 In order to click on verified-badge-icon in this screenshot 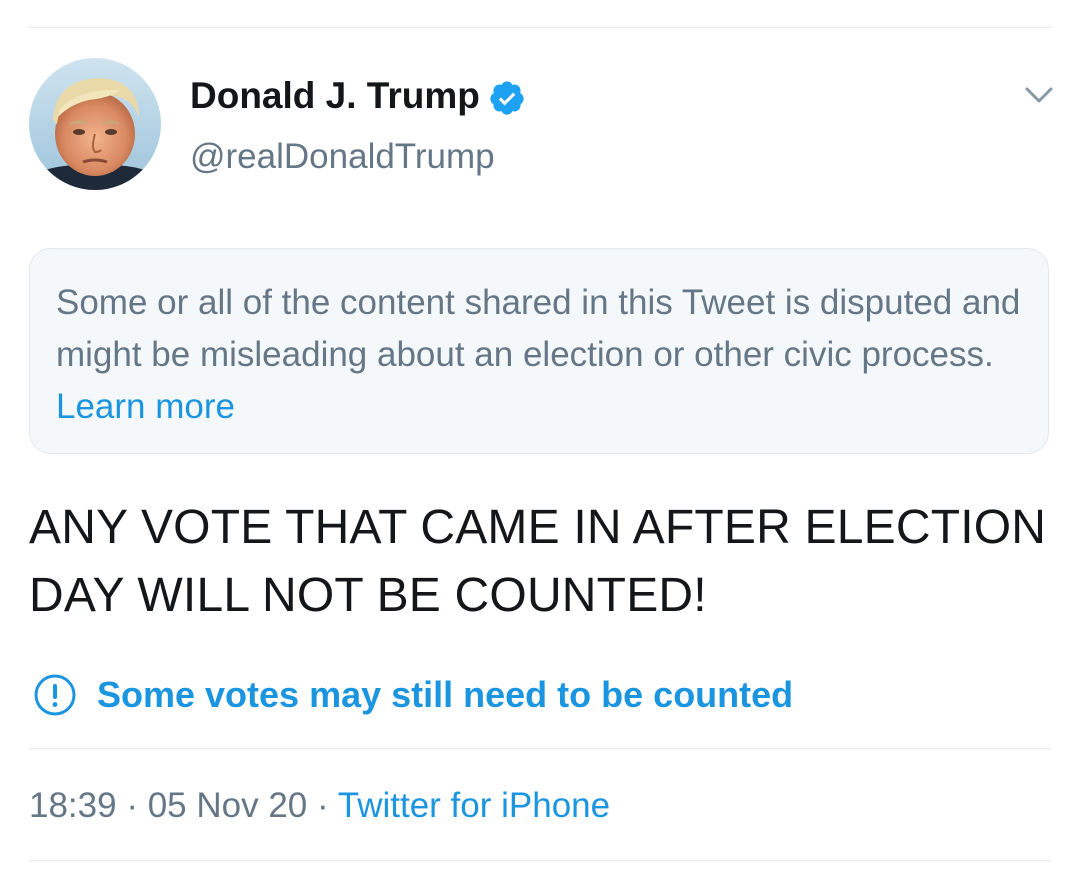, I will do `click(507, 98)`.